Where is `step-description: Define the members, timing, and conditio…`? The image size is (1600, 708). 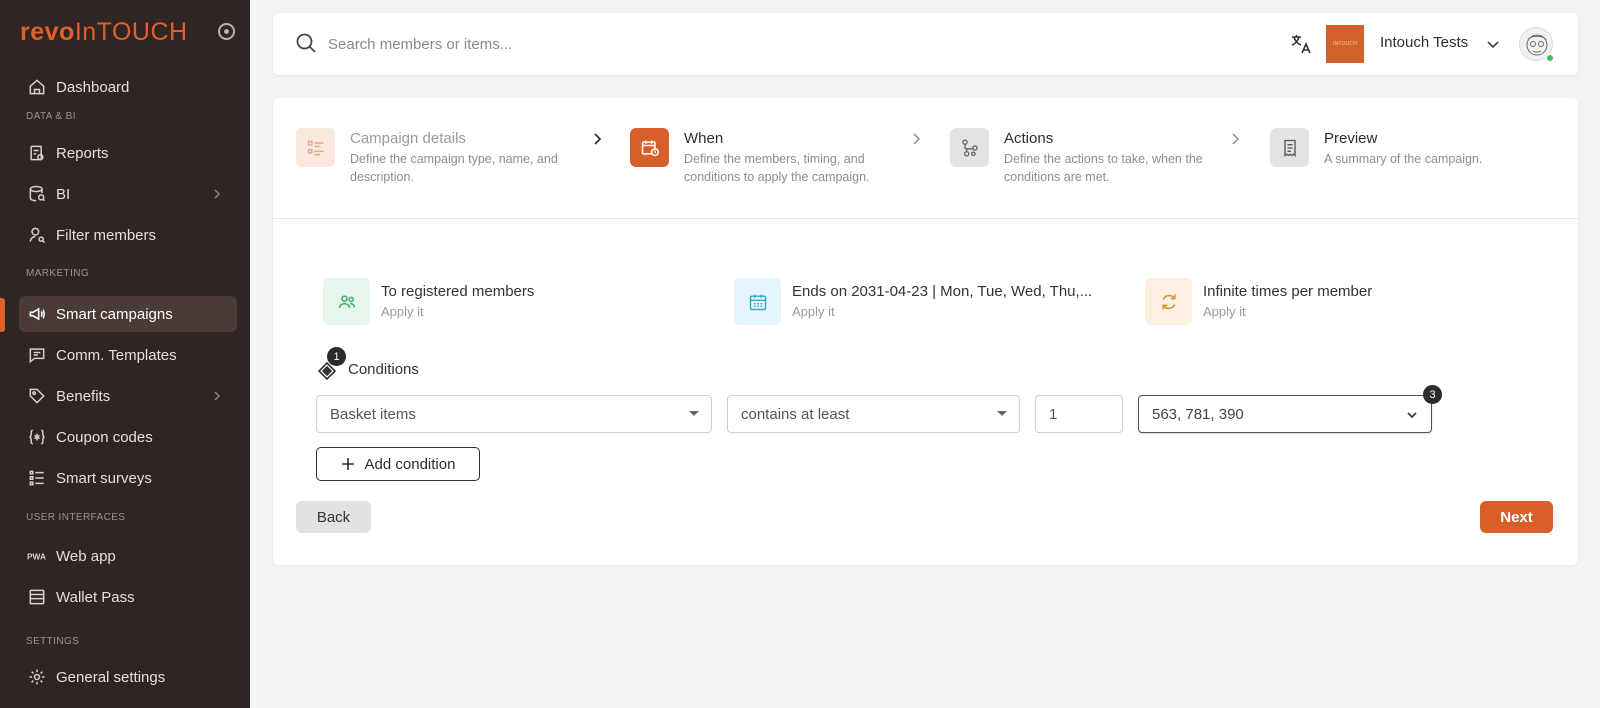
step-description: Define the members, timing, and conditio… is located at coordinates (777, 168).